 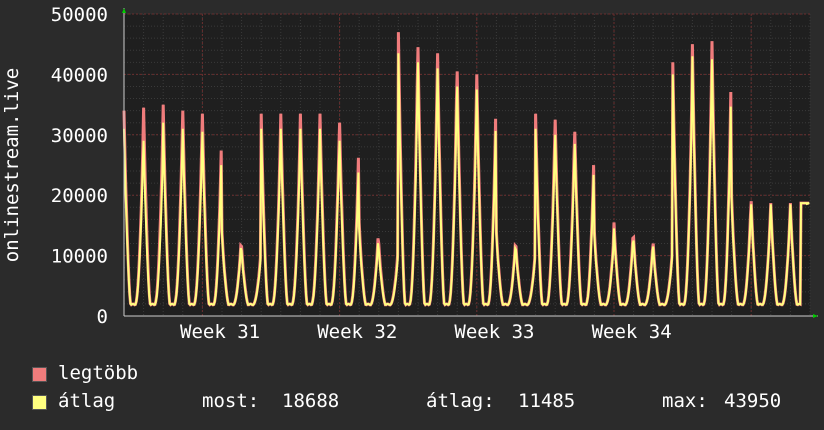 I want to click on stat-label-average: átlag:, so click(x=460, y=401).